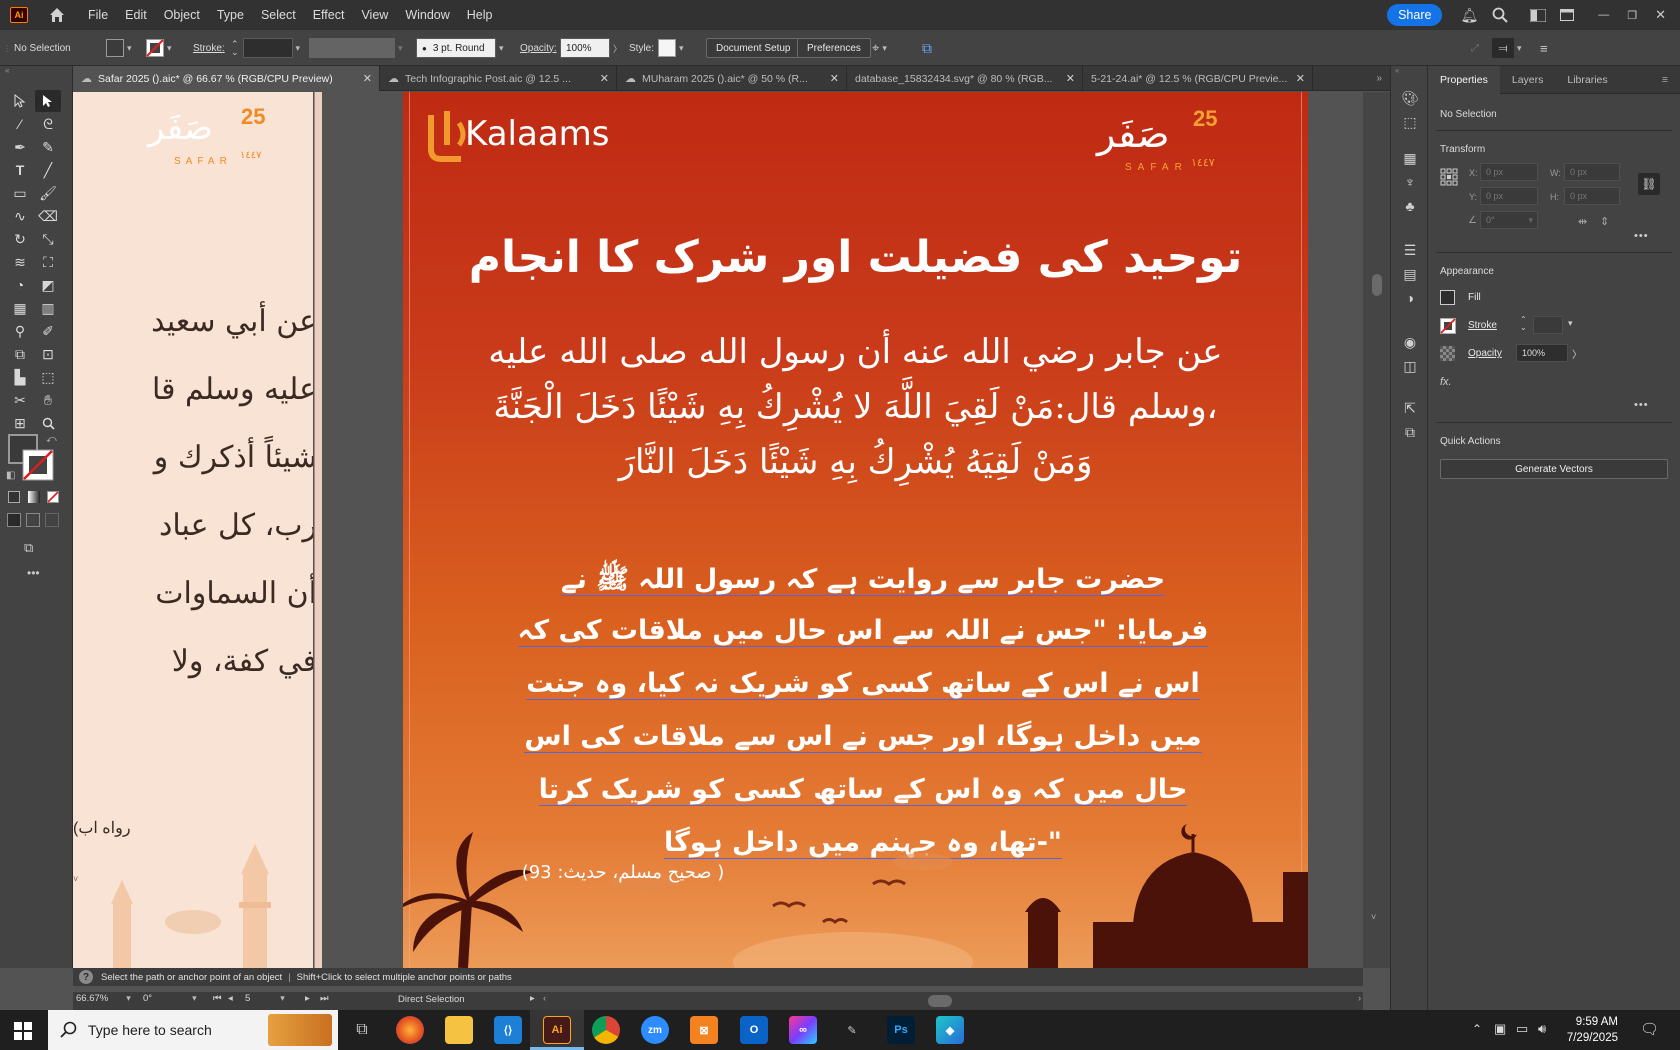 The width and height of the screenshot is (1680, 1050). What do you see at coordinates (265, 48) in the screenshot?
I see `stroke-weight-stepper: ⌃ ⌄ ▾` at bounding box center [265, 48].